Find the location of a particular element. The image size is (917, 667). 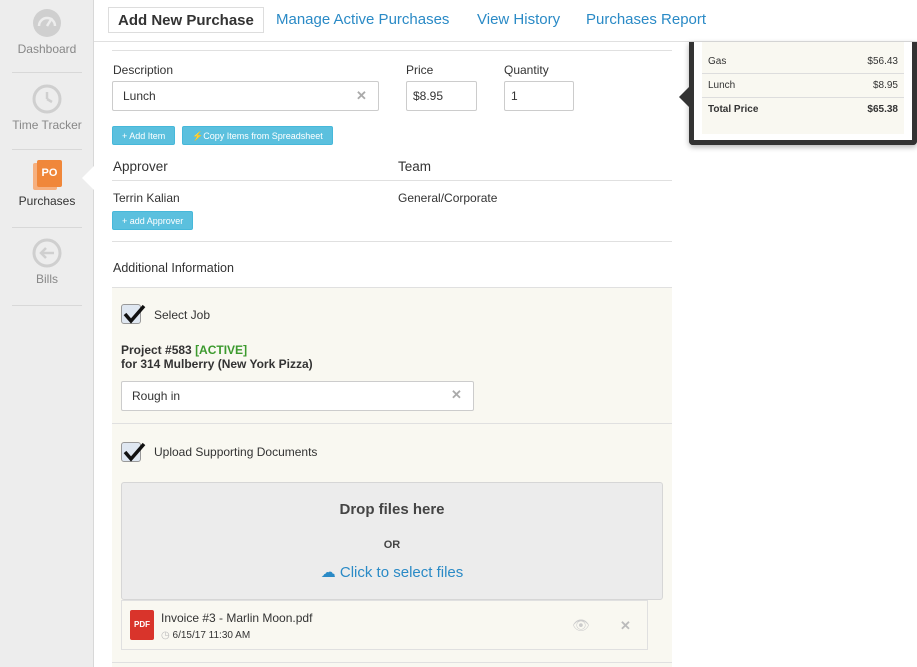

approver-heading: Approver is located at coordinates (140, 166).